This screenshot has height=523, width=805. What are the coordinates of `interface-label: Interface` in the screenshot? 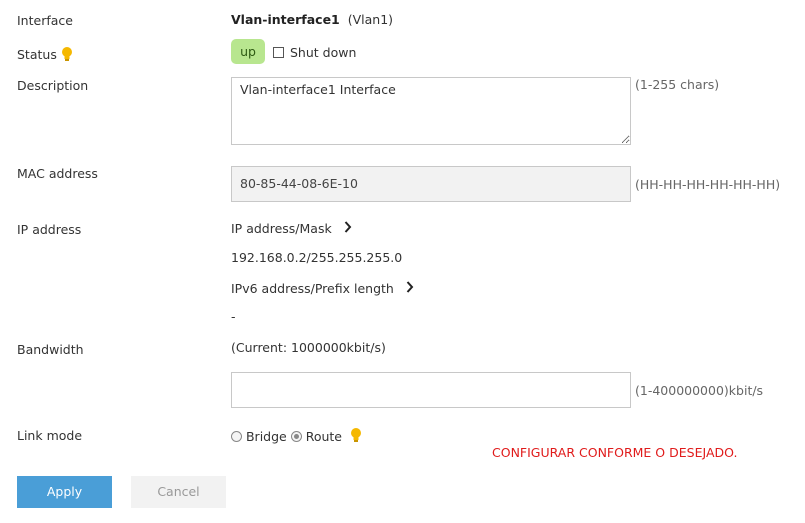 It's located at (45, 20).